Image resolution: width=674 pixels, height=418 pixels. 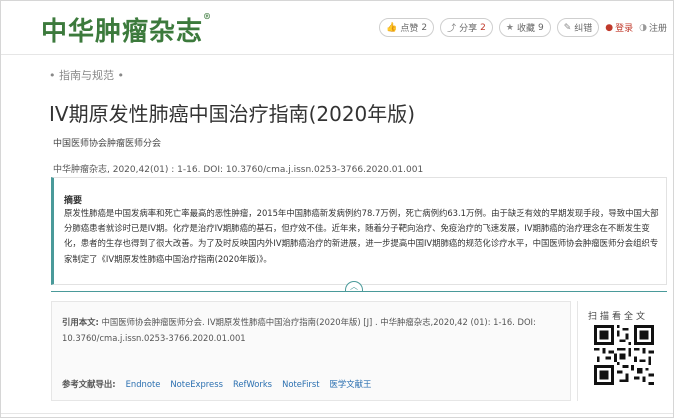 I want to click on thumbs-up-icon: 👍, so click(x=392, y=27).